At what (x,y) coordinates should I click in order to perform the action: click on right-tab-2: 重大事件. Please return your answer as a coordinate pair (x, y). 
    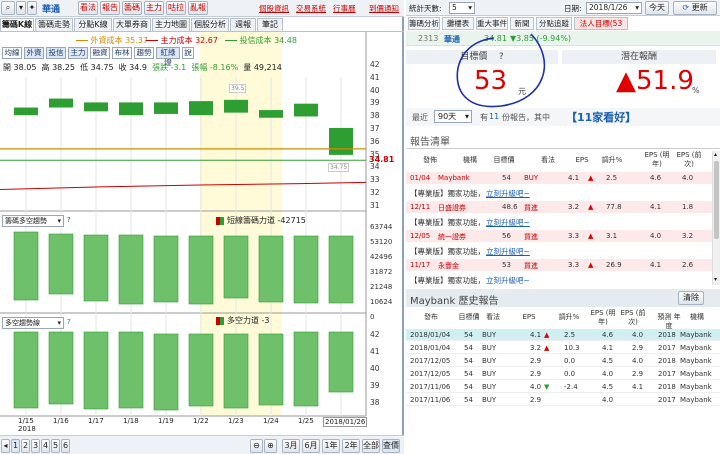
    Looking at the image, I should click on (492, 23).